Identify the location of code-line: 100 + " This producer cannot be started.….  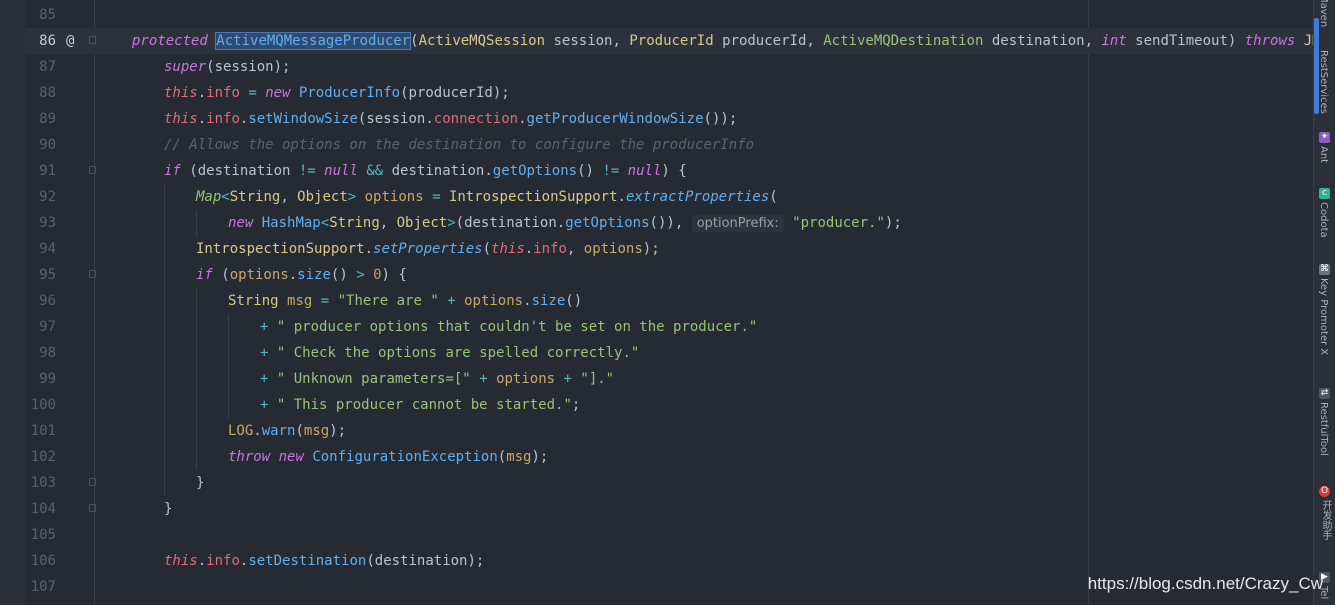
(669, 405).